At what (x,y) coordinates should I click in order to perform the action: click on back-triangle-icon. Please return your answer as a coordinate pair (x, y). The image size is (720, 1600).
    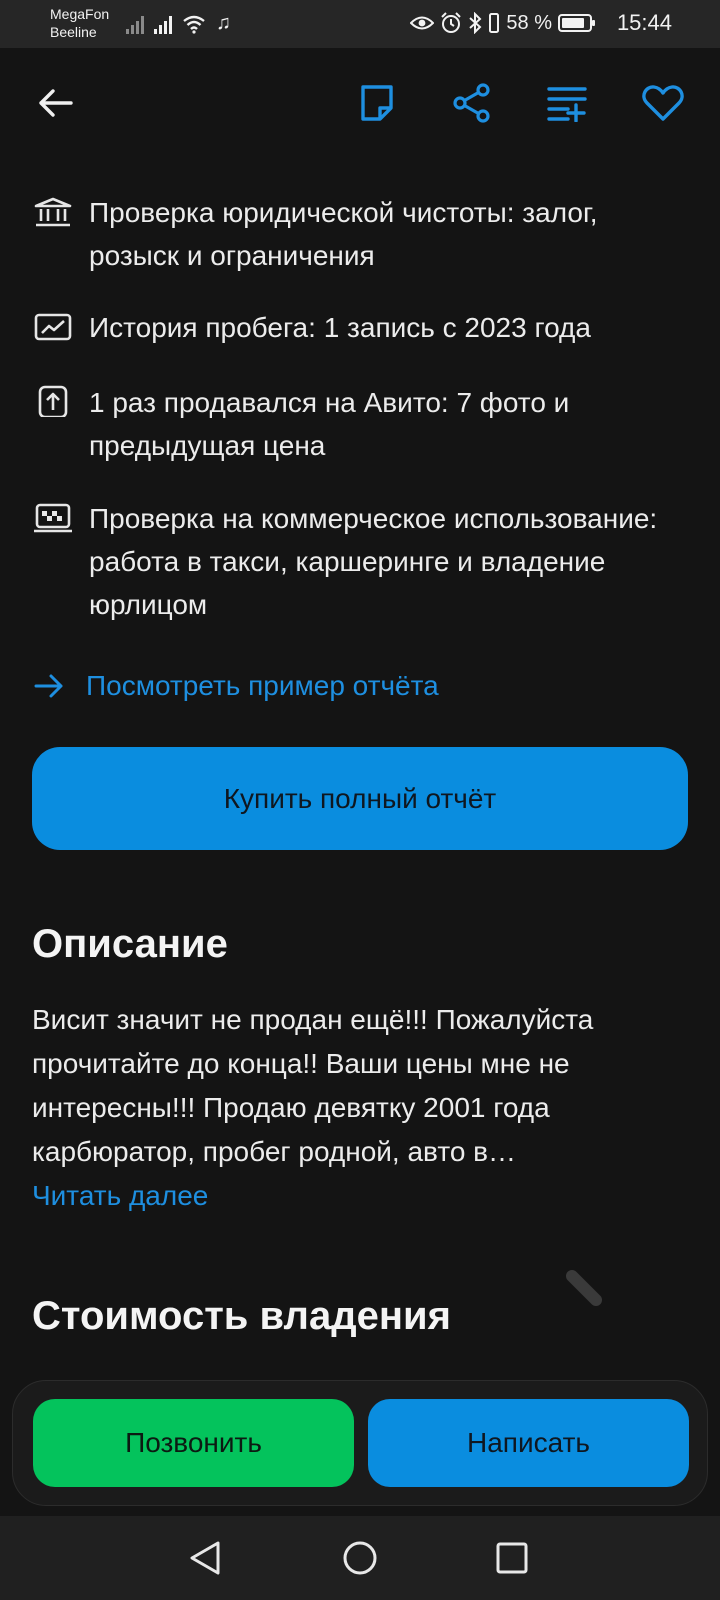
    Looking at the image, I should click on (205, 1558).